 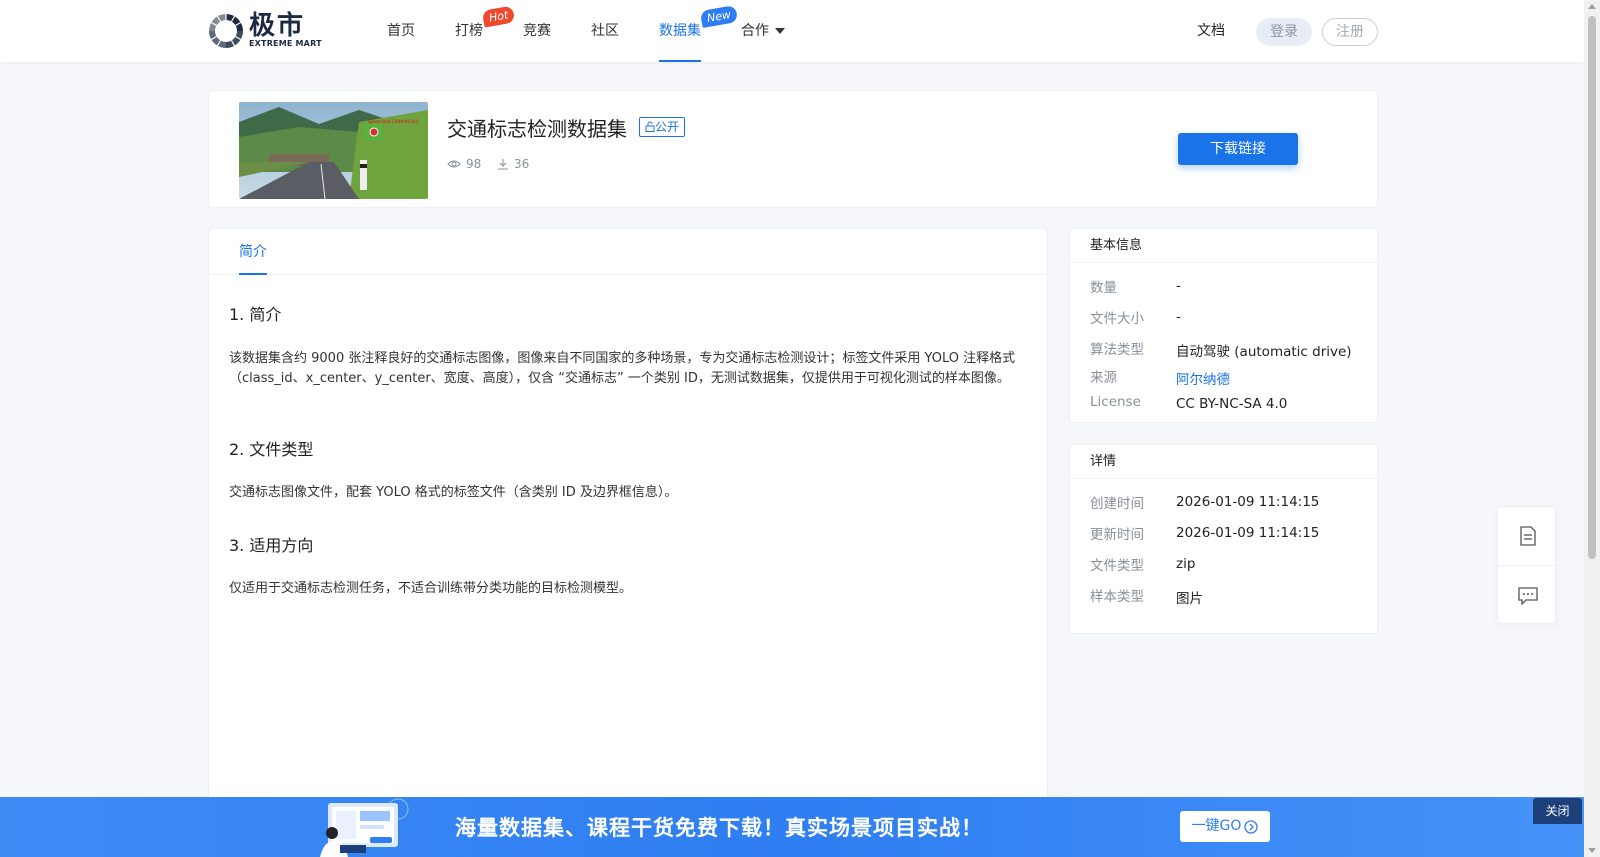 What do you see at coordinates (498, 16) in the screenshot?
I see `hot-badge: Hot` at bounding box center [498, 16].